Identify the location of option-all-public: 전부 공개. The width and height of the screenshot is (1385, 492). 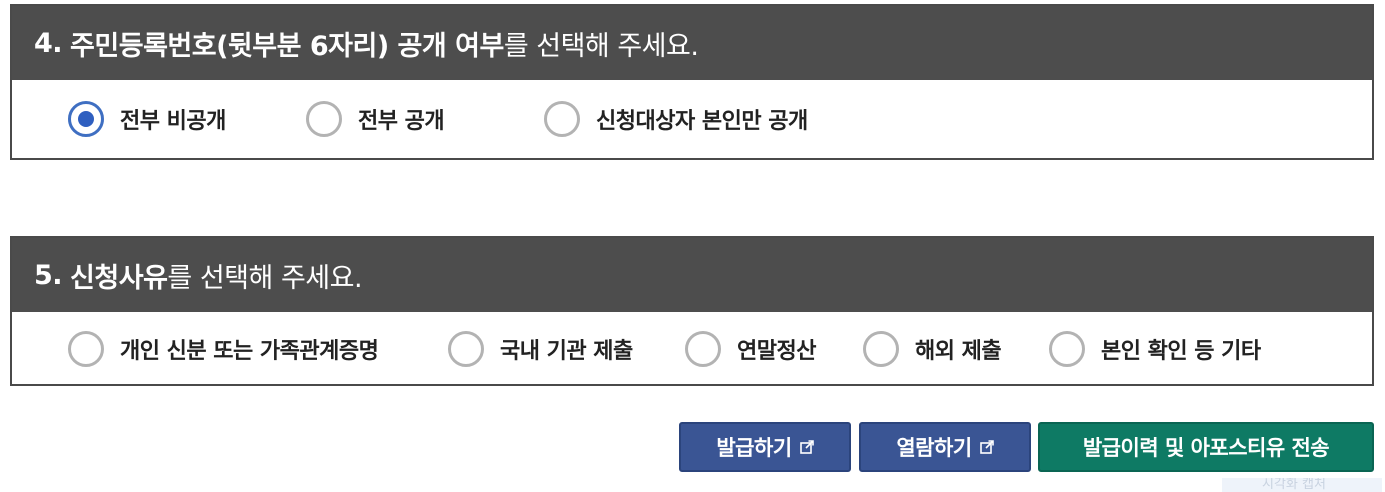
(375, 119).